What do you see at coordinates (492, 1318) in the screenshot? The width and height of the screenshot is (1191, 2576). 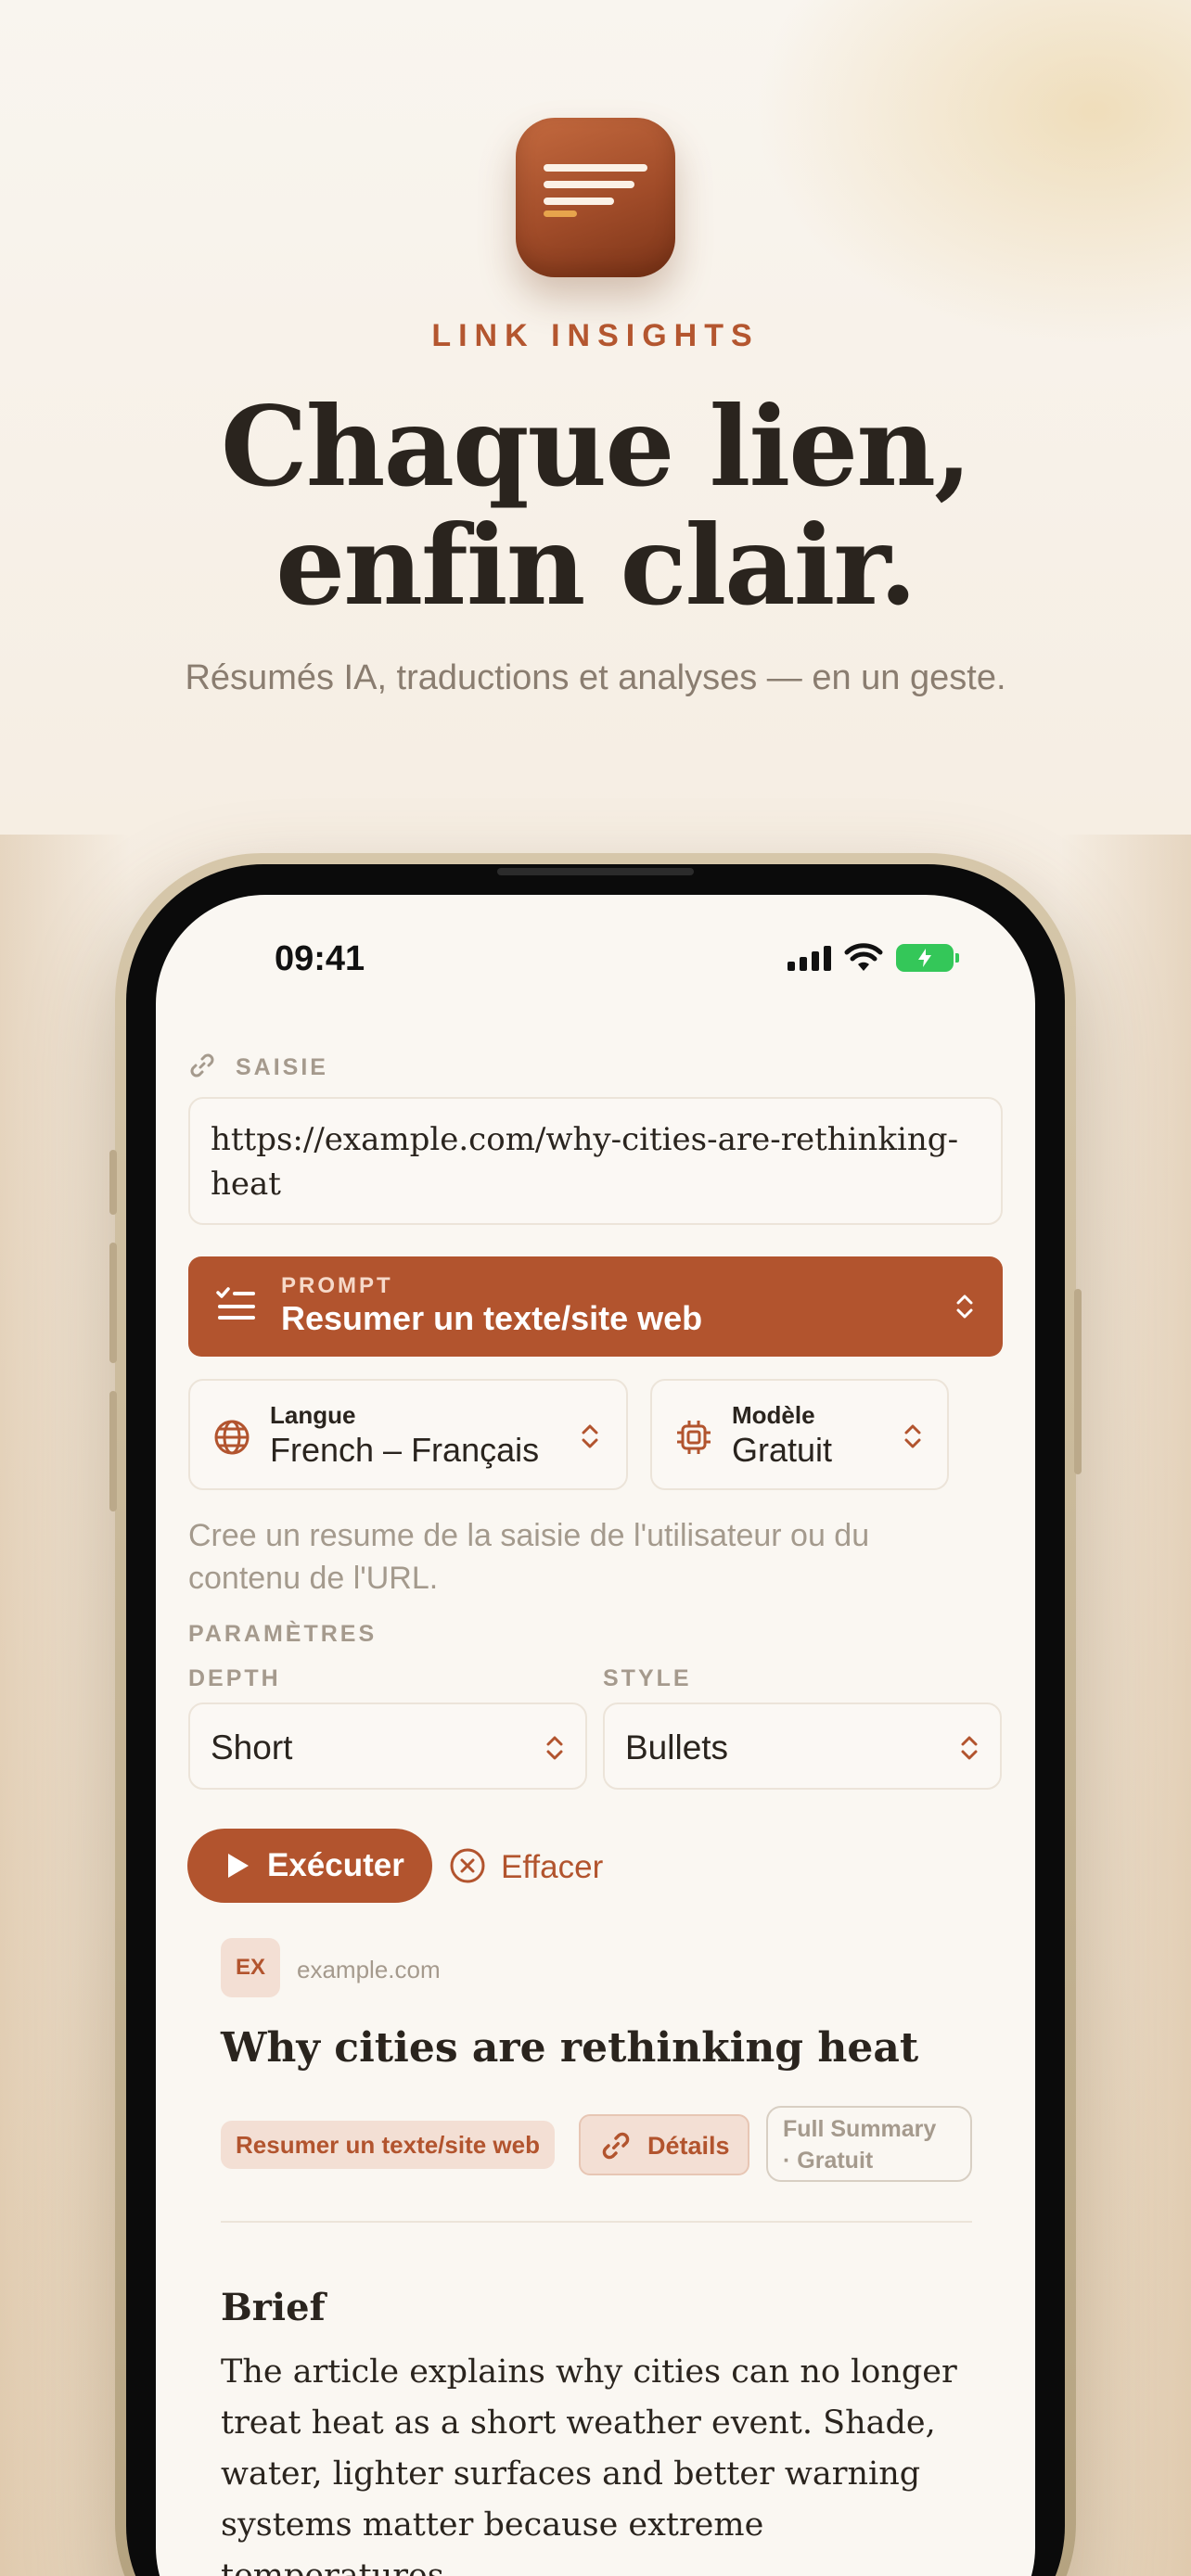 I see `prompt-value: Resumer un texte/site web` at bounding box center [492, 1318].